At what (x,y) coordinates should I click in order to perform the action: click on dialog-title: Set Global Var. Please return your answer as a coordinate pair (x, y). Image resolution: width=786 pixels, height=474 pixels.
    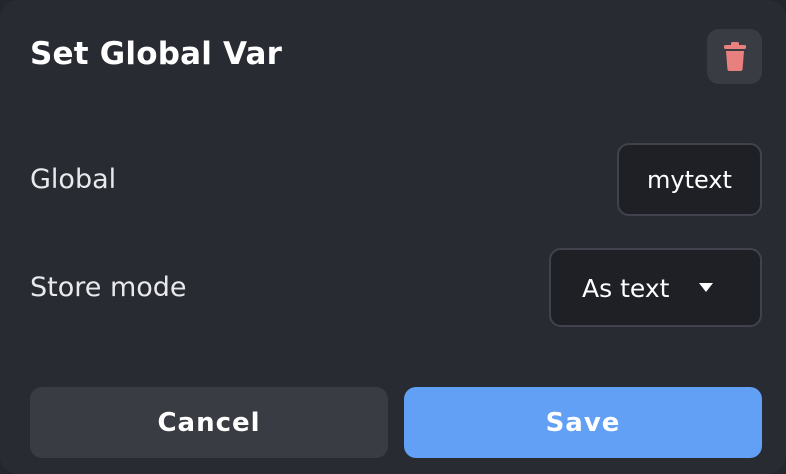
    Looking at the image, I should click on (156, 54).